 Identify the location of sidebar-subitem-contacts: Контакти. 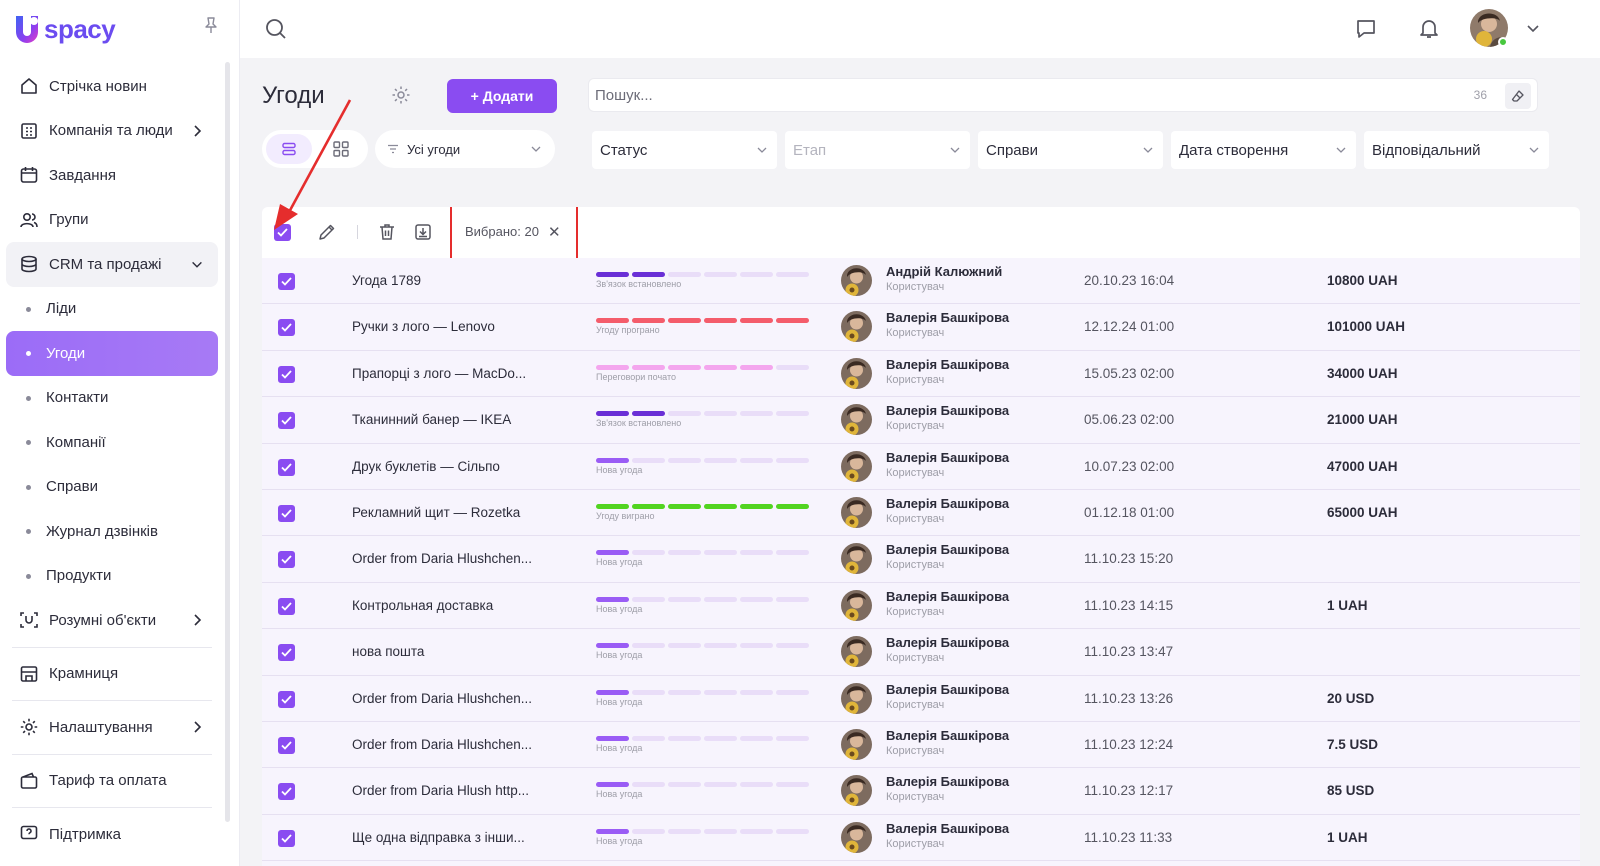
(112, 398).